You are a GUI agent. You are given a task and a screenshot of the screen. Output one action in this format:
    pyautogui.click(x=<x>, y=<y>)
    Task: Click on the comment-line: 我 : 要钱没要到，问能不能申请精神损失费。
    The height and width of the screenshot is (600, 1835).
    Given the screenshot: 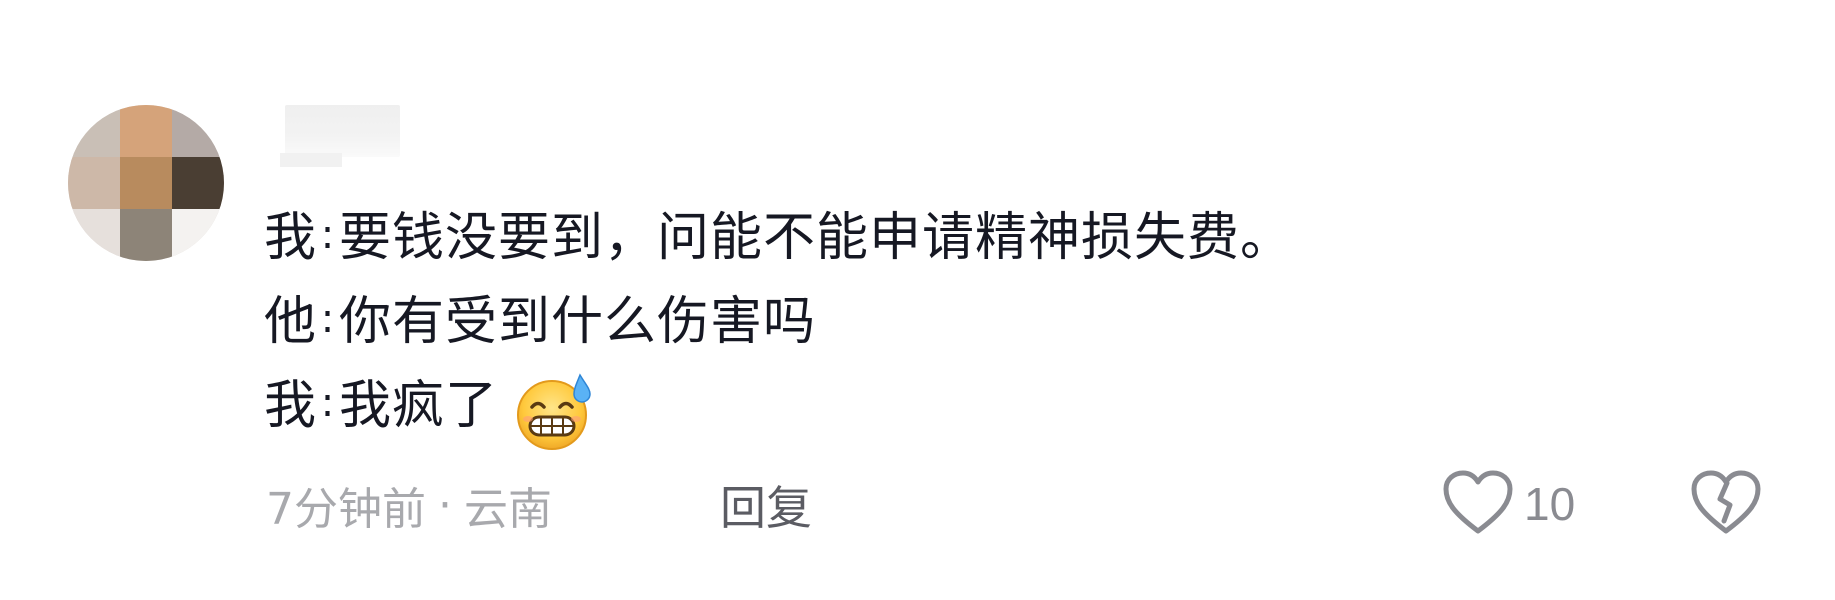 What is the action you would take?
    pyautogui.click(x=778, y=238)
    